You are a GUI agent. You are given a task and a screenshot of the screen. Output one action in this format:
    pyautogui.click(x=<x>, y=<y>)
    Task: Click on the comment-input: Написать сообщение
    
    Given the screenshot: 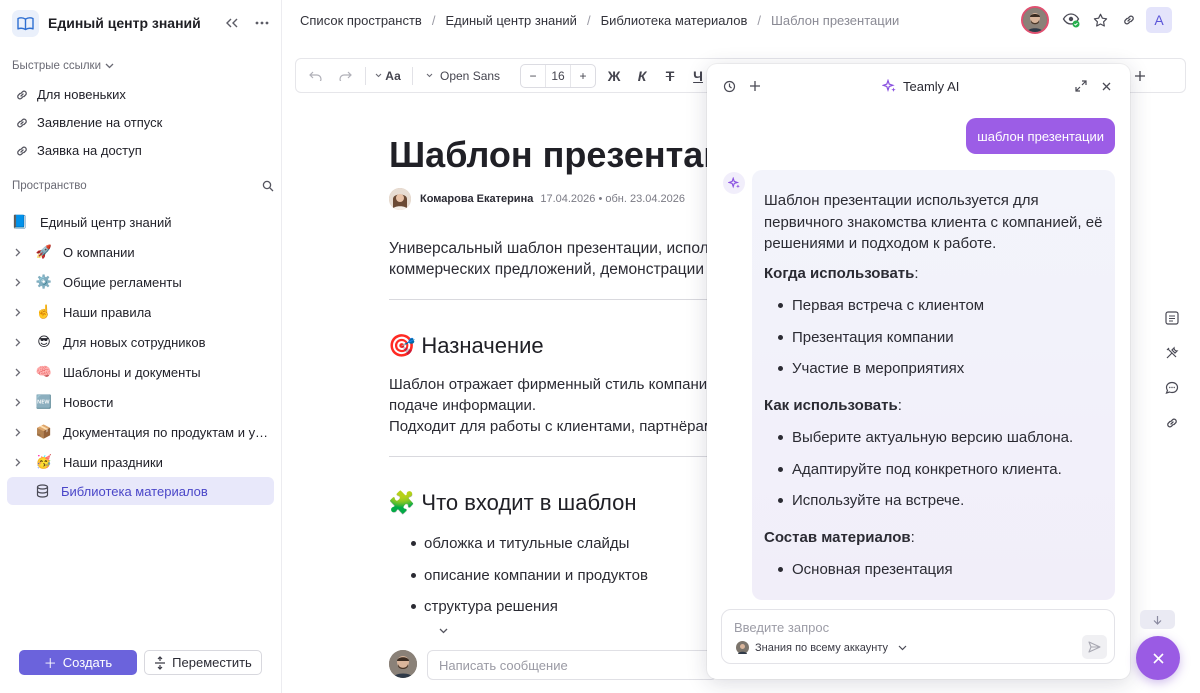 What is the action you would take?
    pyautogui.click(x=572, y=665)
    